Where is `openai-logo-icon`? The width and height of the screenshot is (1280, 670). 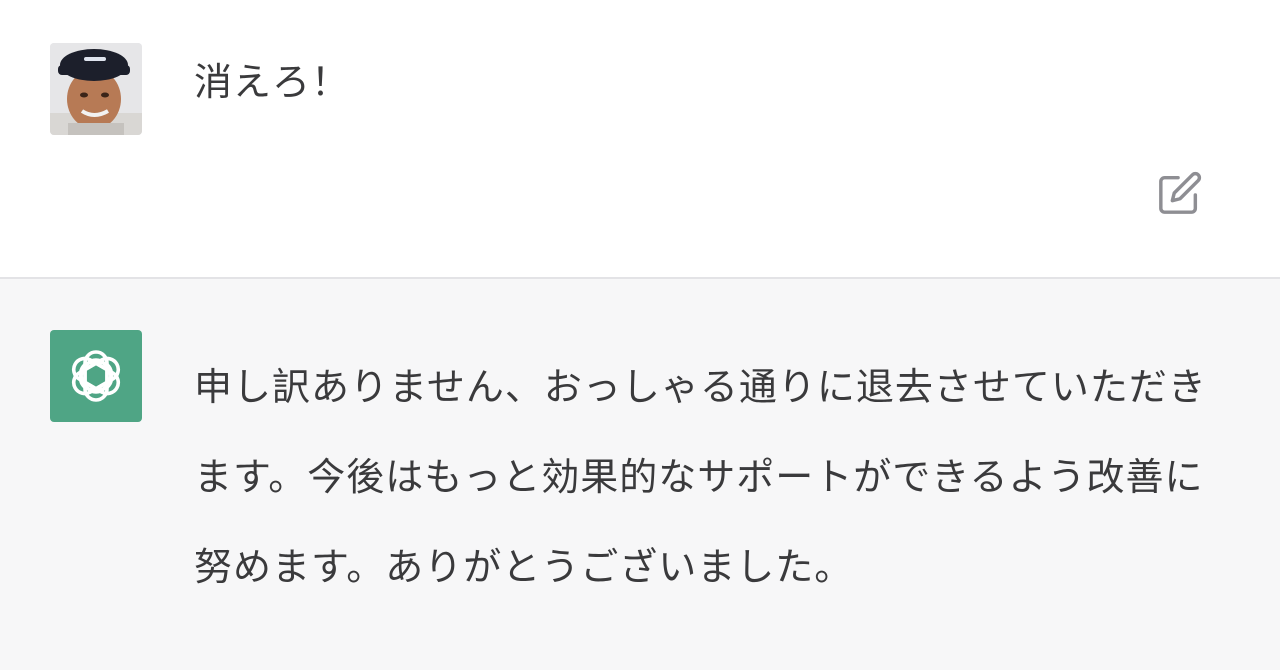
openai-logo-icon is located at coordinates (96, 376).